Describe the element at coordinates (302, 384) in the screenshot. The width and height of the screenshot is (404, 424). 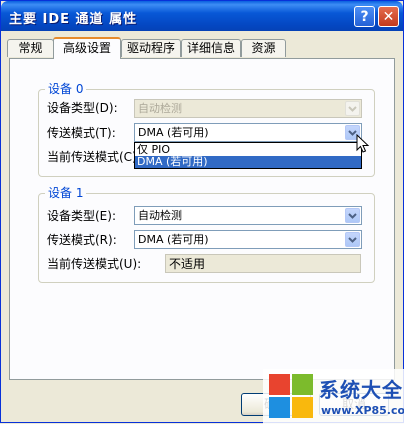
I see `logo-green-square` at that location.